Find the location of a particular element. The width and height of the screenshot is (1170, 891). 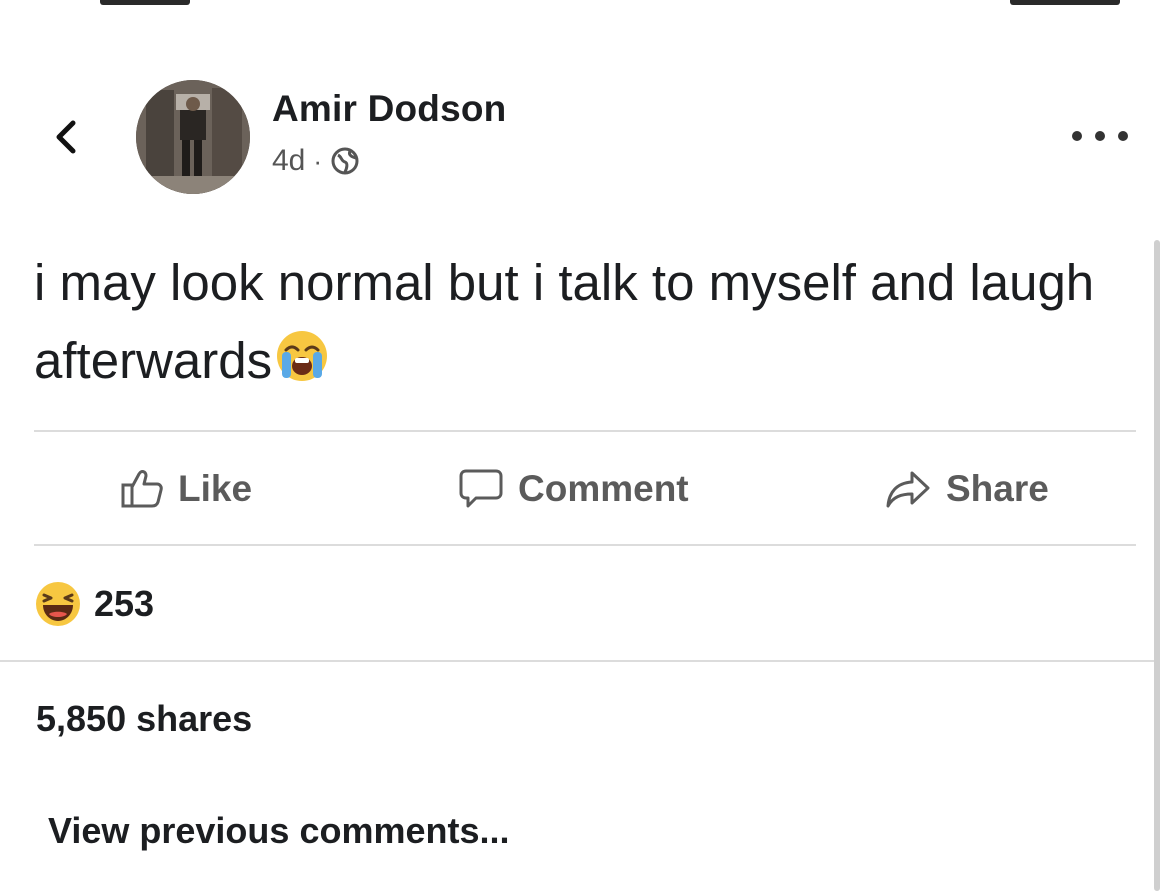

like-button: Like is located at coordinates (186, 489).